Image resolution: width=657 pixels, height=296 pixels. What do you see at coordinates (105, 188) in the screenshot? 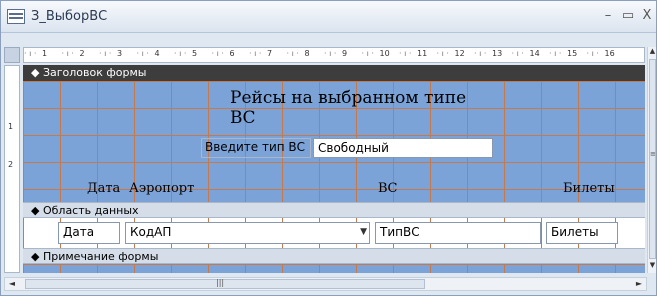
I see `column-header-date: Дата` at bounding box center [105, 188].